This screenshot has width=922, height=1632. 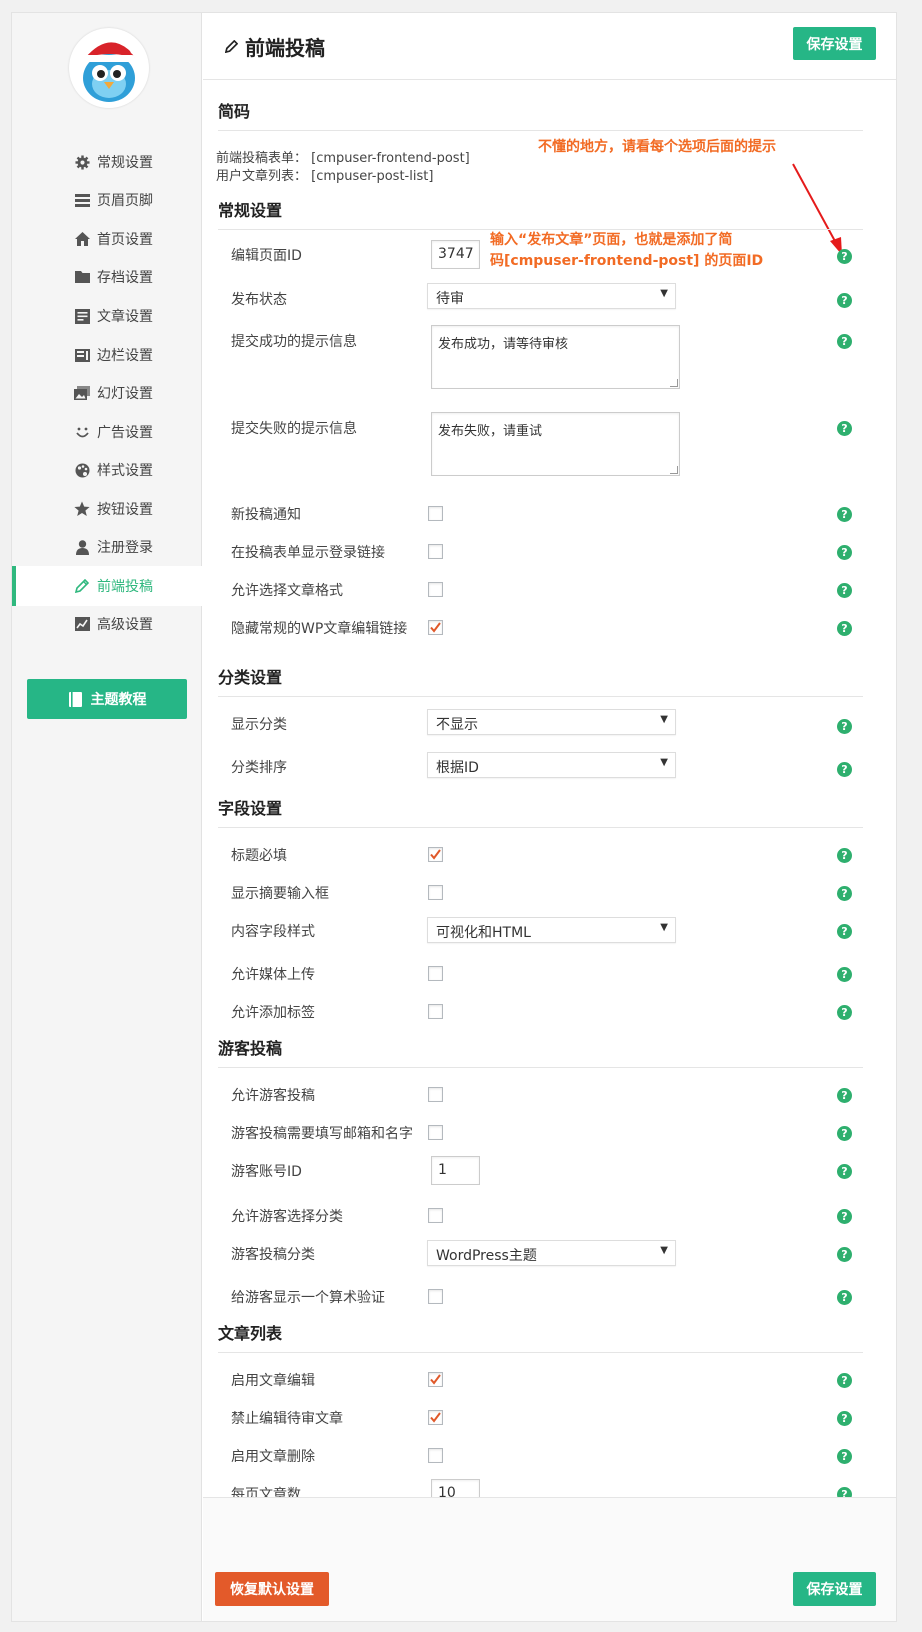 I want to click on guest-captcha-checkbox, so click(x=435, y=1296).